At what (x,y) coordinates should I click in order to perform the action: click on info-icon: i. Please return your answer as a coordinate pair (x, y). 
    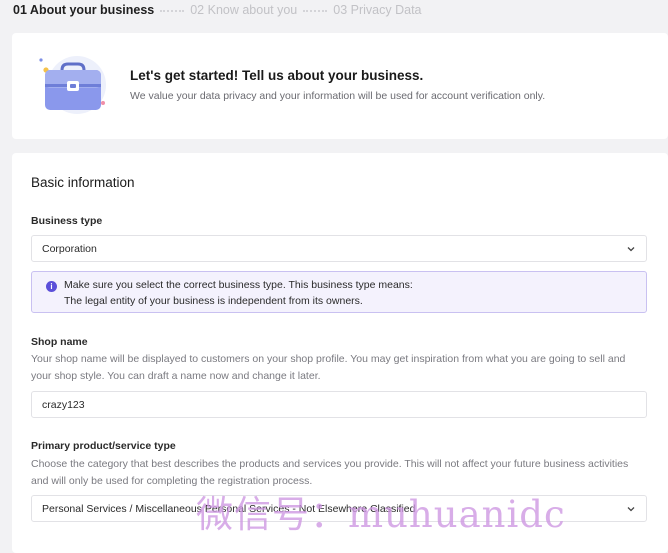
    Looking at the image, I should click on (51, 286).